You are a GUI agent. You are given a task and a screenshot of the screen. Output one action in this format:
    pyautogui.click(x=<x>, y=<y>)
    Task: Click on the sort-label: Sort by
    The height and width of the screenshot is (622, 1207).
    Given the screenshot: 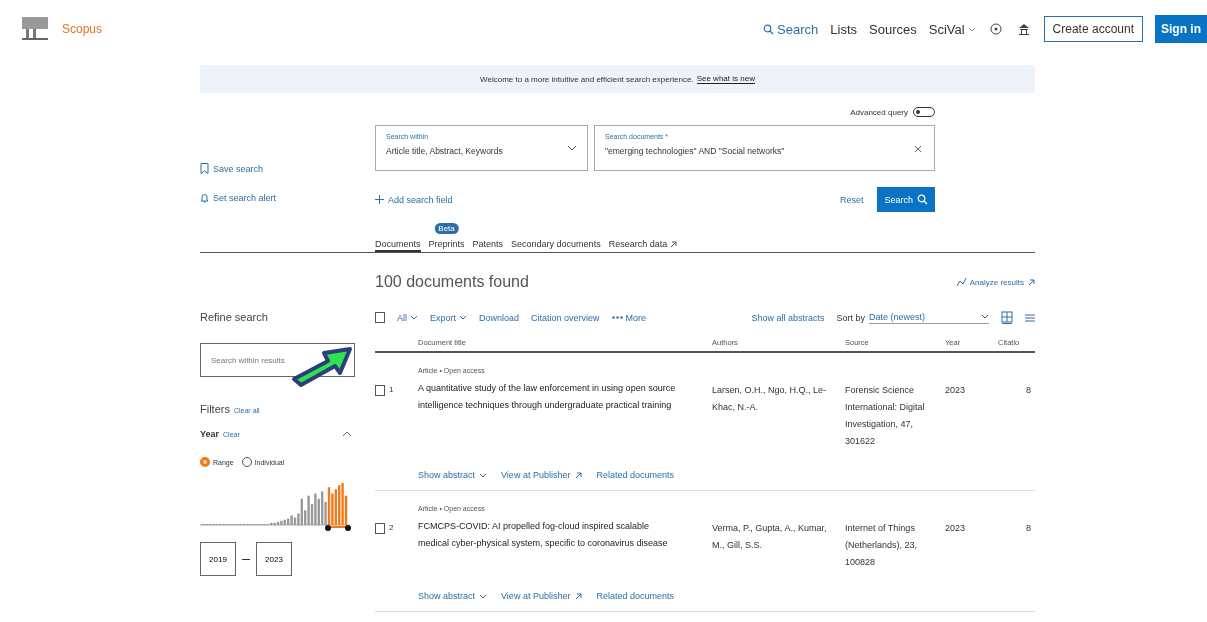 What is the action you would take?
    pyautogui.click(x=850, y=317)
    